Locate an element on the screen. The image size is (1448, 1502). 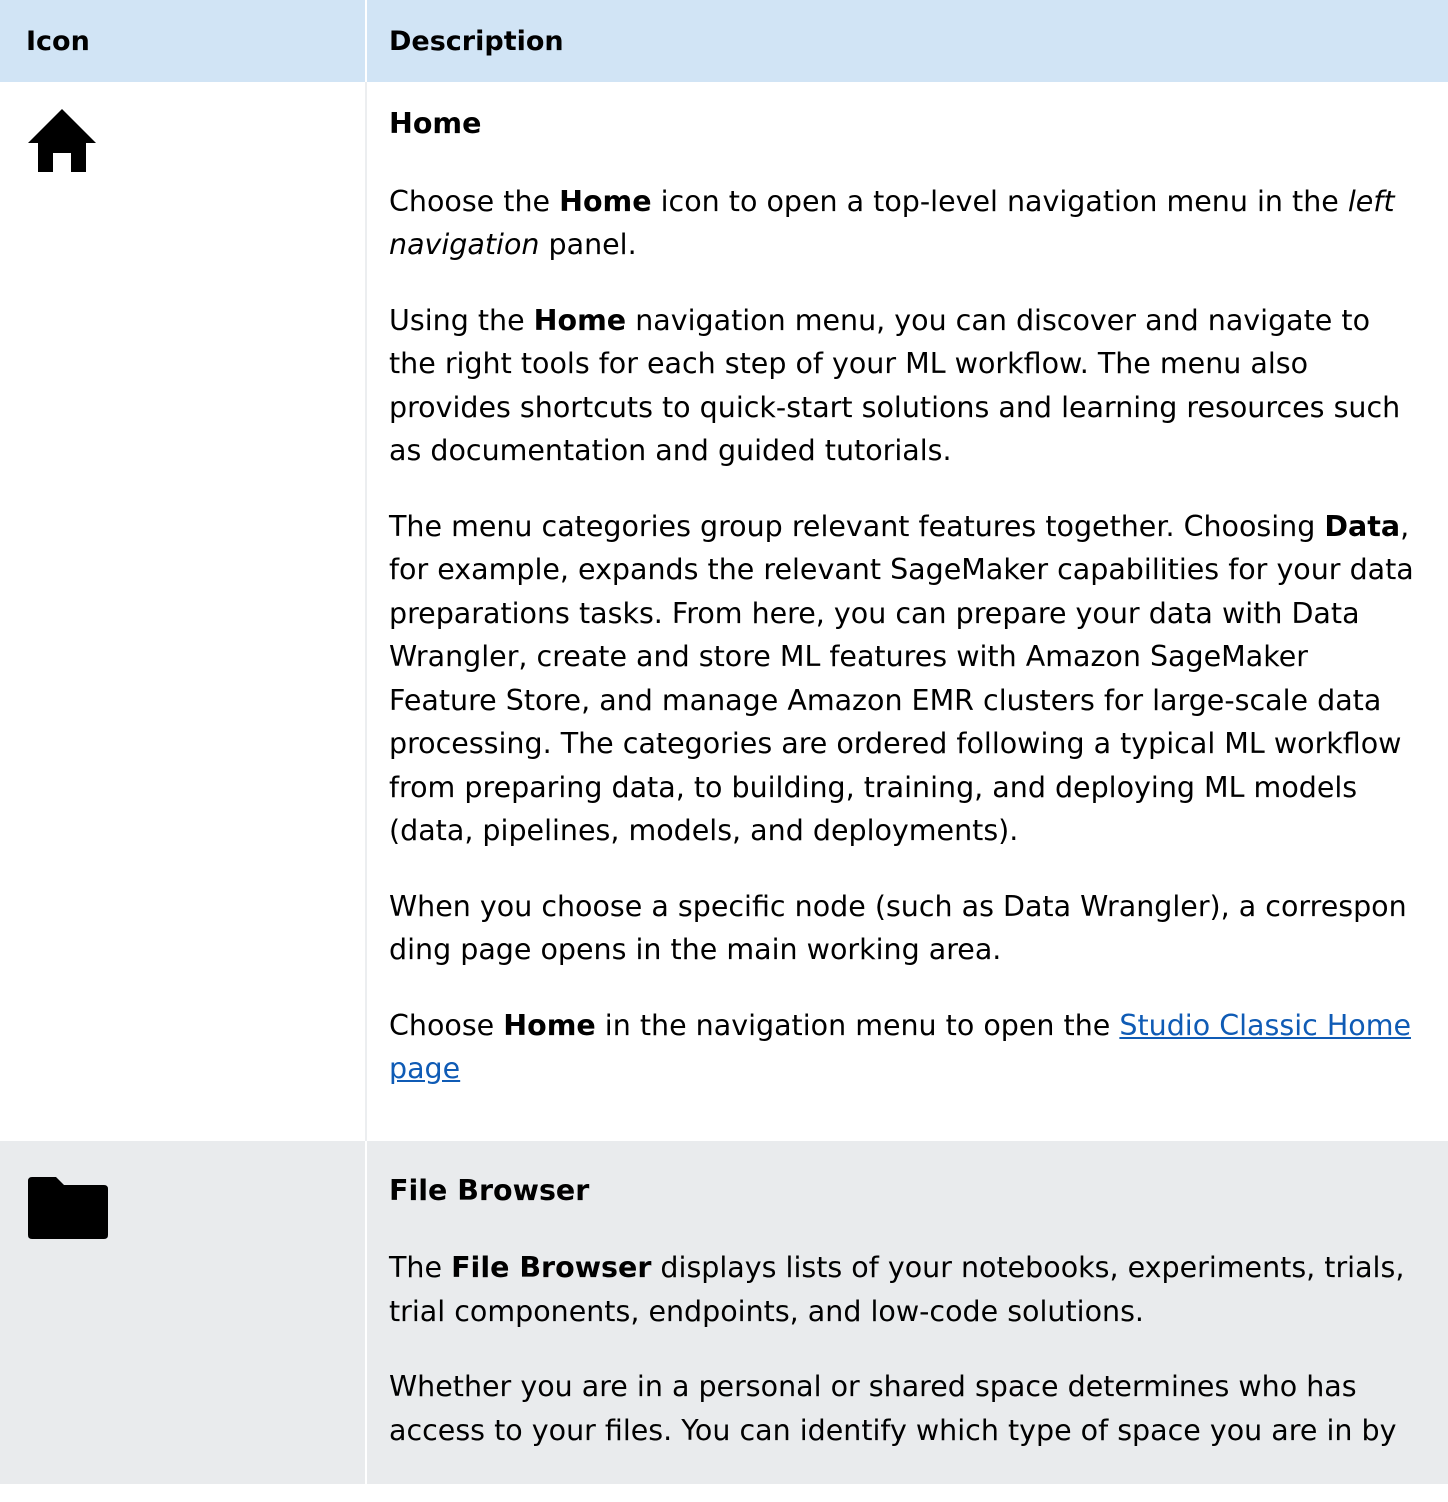
file-browser-title: File Browser is located at coordinates (489, 1190).